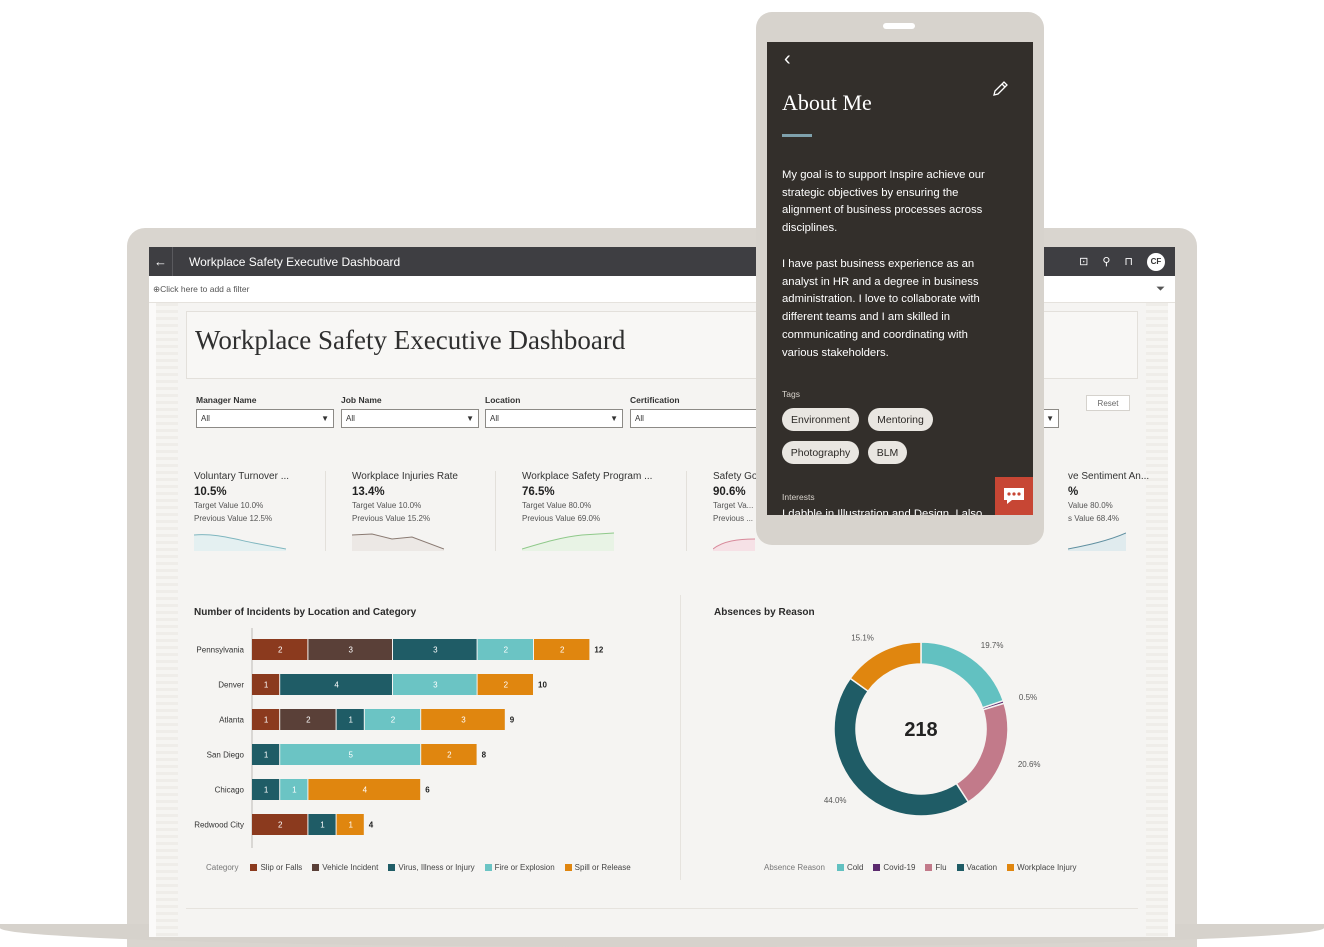 The image size is (1324, 947). I want to click on legend-item: Workplace Injury, so click(1042, 867).